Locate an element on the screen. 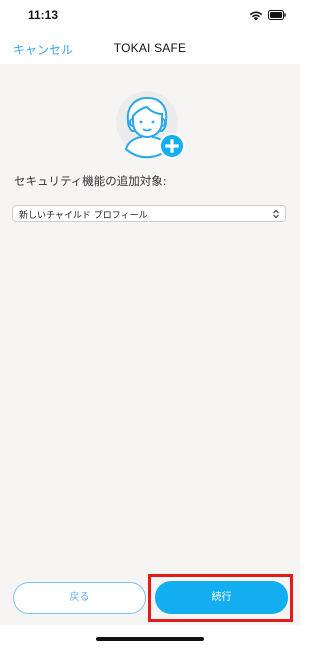 This screenshot has width=320, height=649. target-prompt-label: セキュリティ機能の追加対象: is located at coordinates (90, 181).